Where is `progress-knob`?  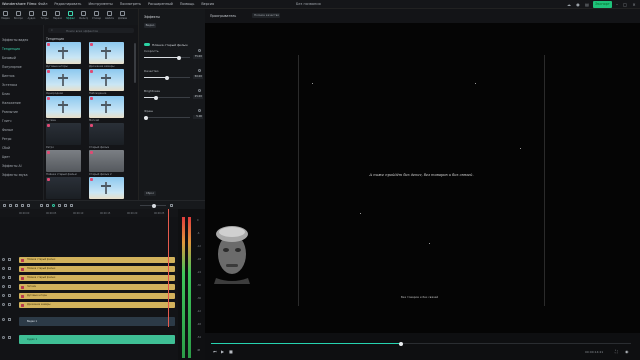 progress-knob is located at coordinates (401, 343).